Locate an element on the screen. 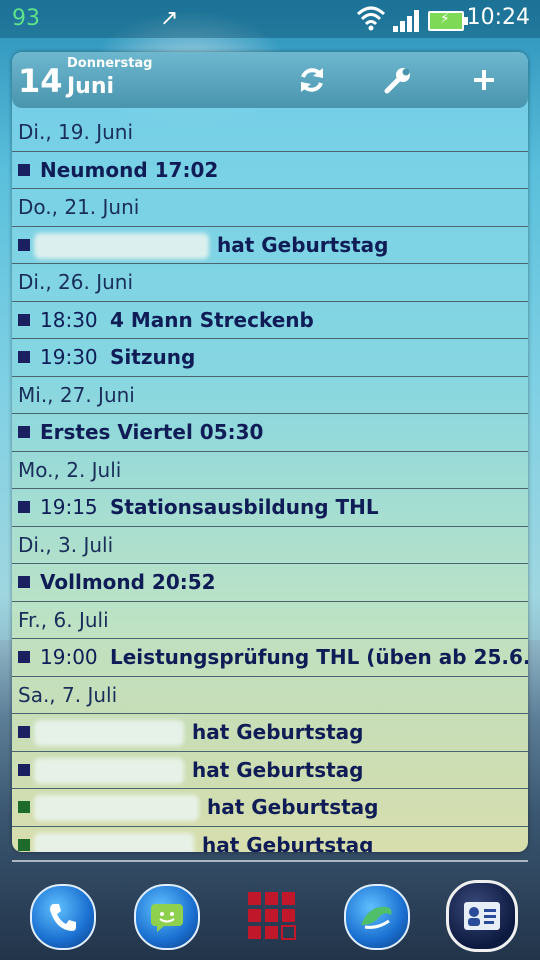 This screenshot has height=960, width=540. phone-icon is located at coordinates (63, 917).